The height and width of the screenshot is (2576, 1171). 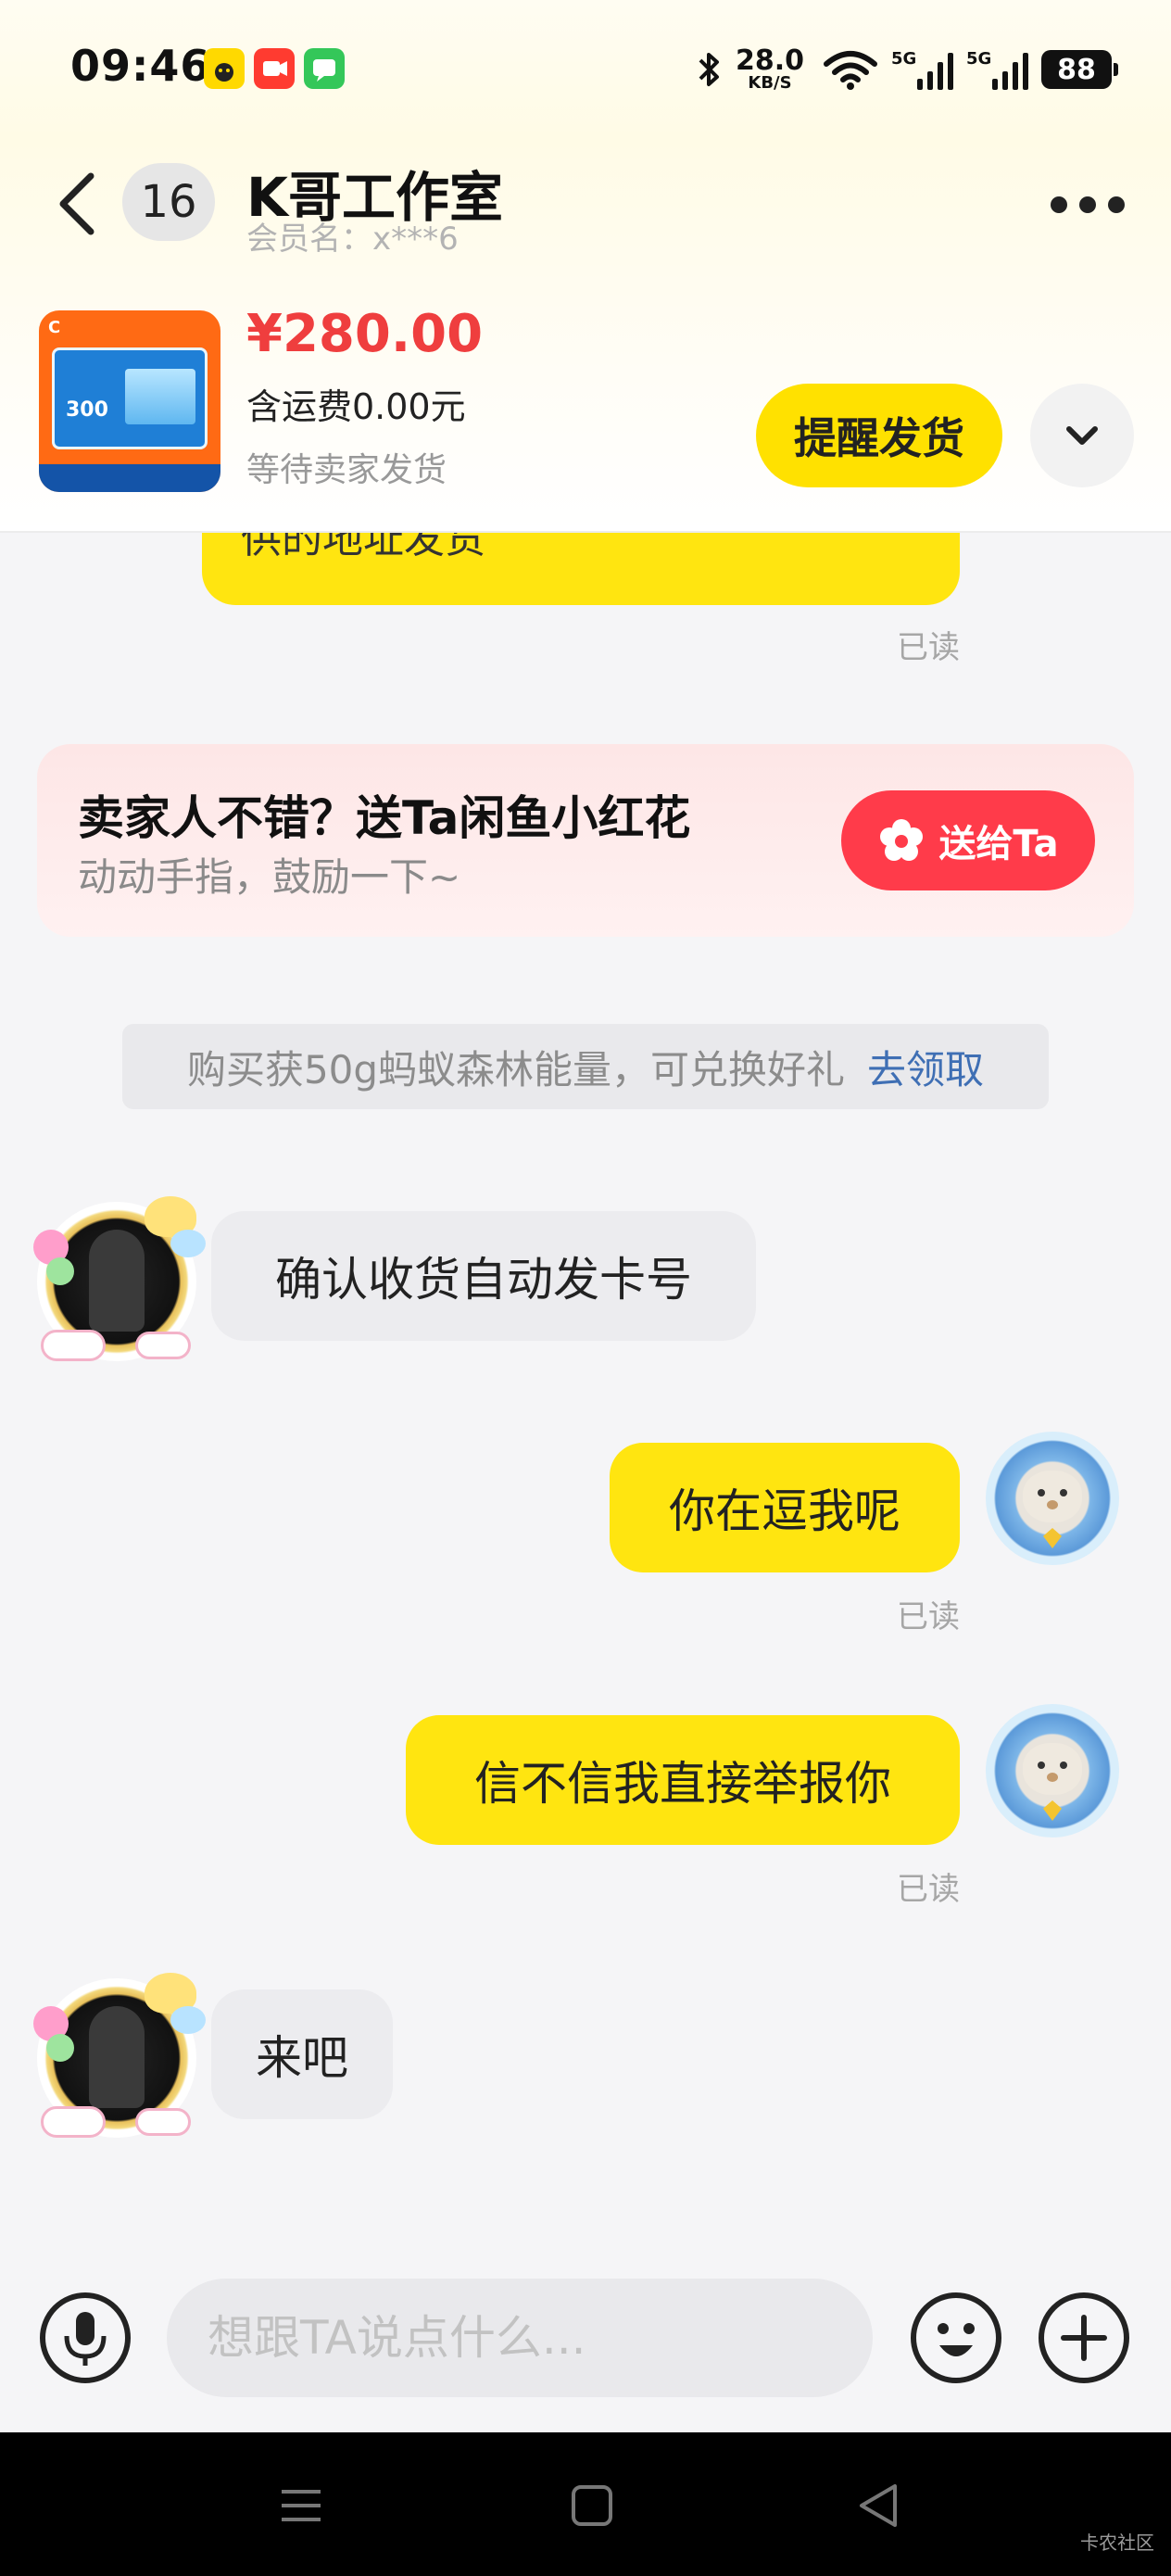 What do you see at coordinates (879, 436) in the screenshot?
I see `remind-ship-button: 提醒发货` at bounding box center [879, 436].